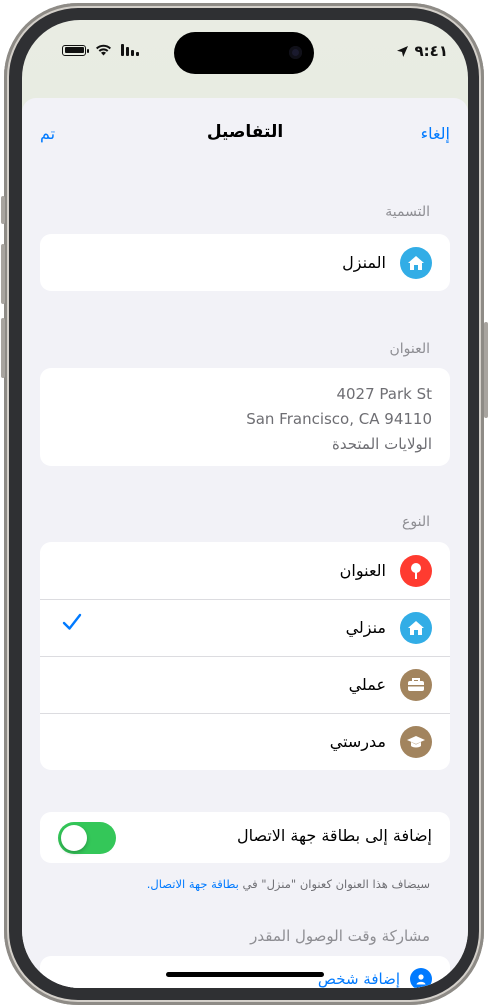 This screenshot has width=489, height=1008. I want to click on front-camera, so click(295, 52).